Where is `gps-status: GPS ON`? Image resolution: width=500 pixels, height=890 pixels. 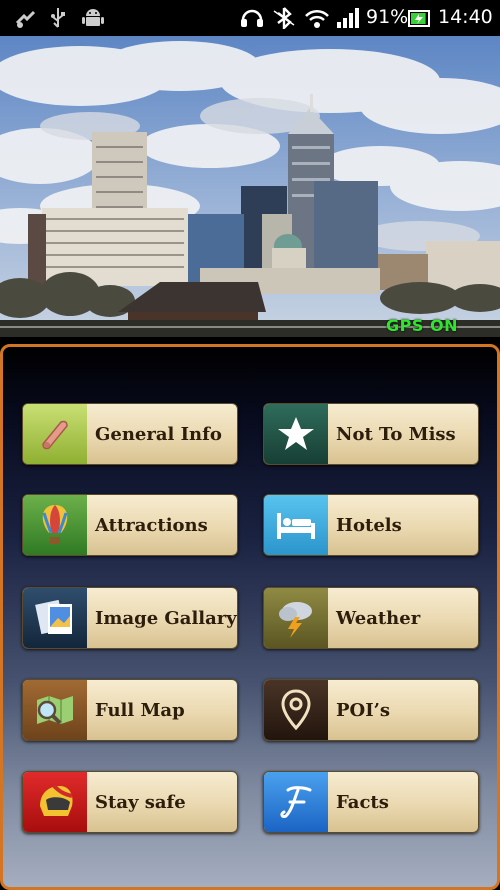 gps-status: GPS ON is located at coordinates (422, 325).